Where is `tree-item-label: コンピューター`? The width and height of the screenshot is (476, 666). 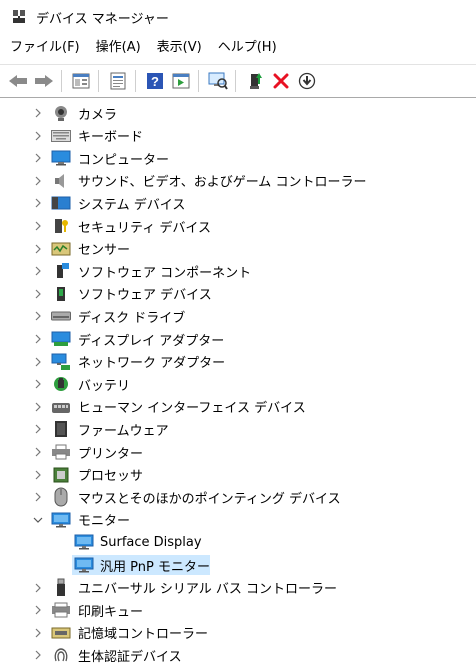 tree-item-label: コンピューター is located at coordinates (124, 160).